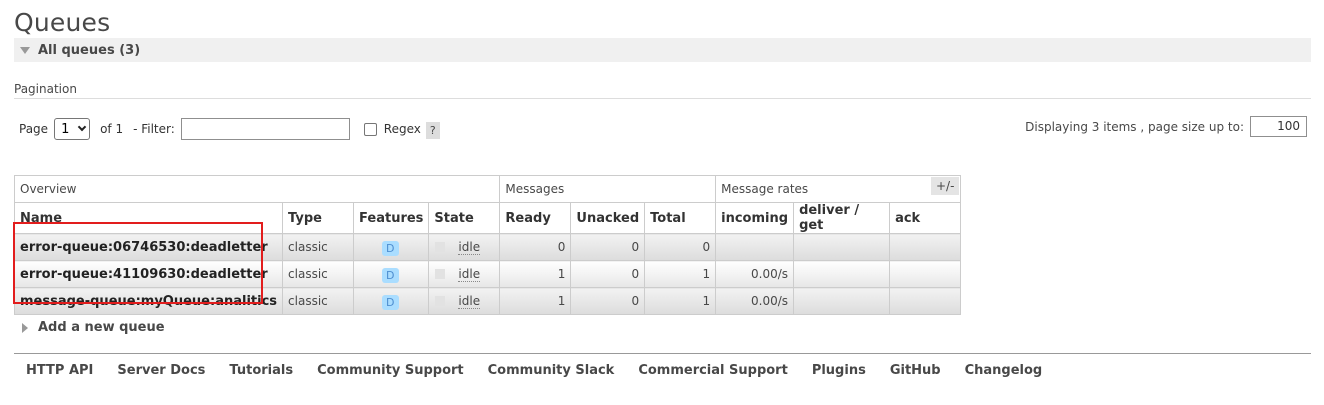 The image size is (1324, 405). What do you see at coordinates (148, 301) in the screenshot?
I see `queue-name-link: message-queue:myQueue:analitics` at bounding box center [148, 301].